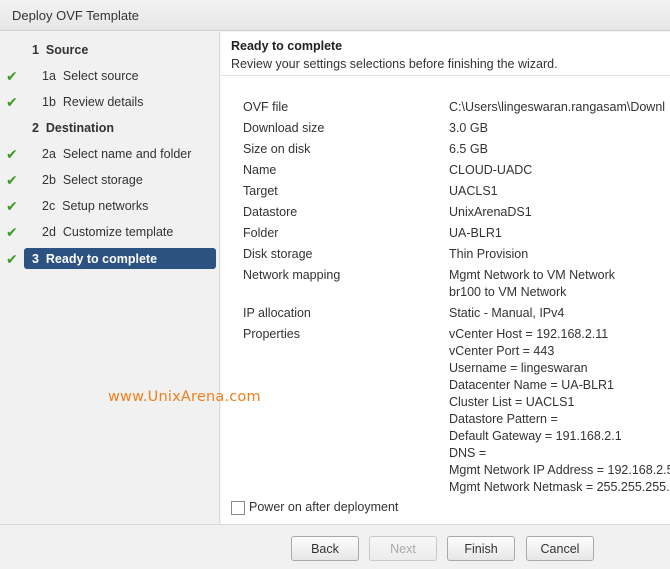 The height and width of the screenshot is (569, 670). What do you see at coordinates (73, 128) in the screenshot?
I see `step-label: 2 Destination` at bounding box center [73, 128].